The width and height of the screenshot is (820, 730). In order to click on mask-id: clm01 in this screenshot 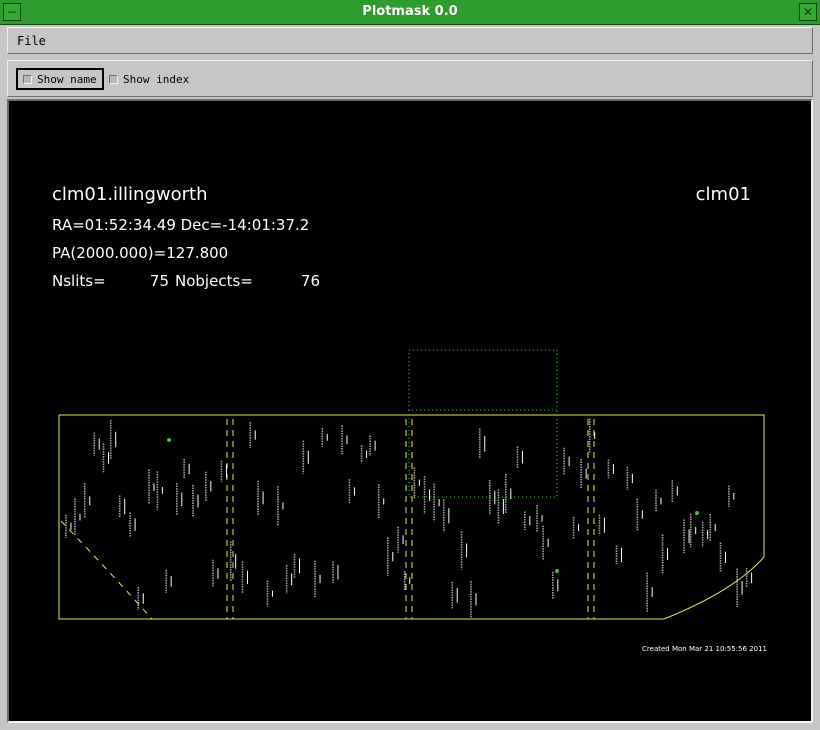, I will do `click(723, 194)`.